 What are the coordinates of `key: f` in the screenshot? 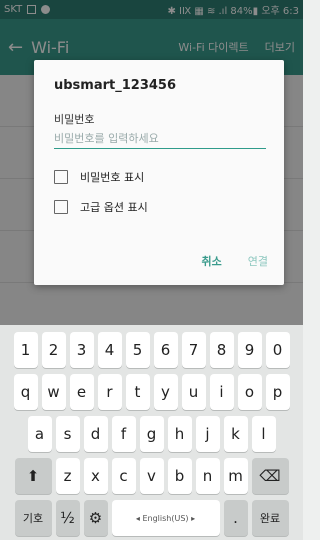 It's located at (123, 434).